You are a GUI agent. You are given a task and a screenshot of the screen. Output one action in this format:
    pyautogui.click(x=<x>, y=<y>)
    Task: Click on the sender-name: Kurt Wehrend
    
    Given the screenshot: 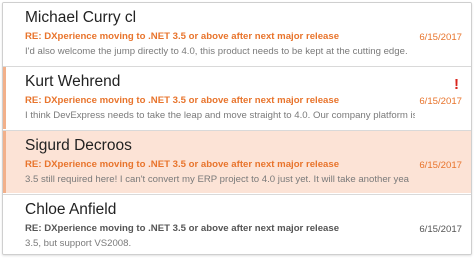 What is the action you would take?
    pyautogui.click(x=73, y=81)
    